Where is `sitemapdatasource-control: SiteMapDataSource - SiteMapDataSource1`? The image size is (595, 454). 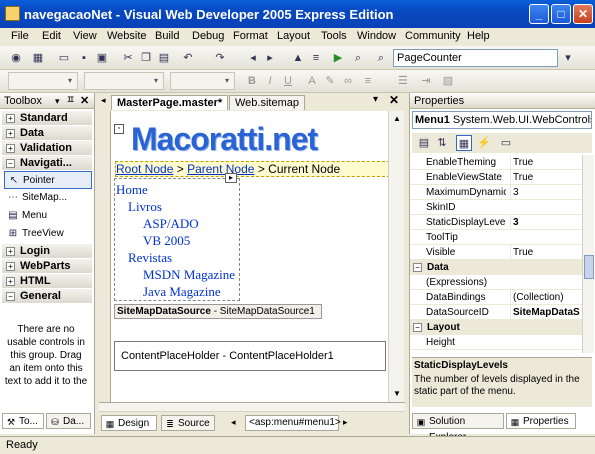
sitemapdatasource-control: SiteMapDataSource - SiteMapDataSource1 is located at coordinates (218, 311).